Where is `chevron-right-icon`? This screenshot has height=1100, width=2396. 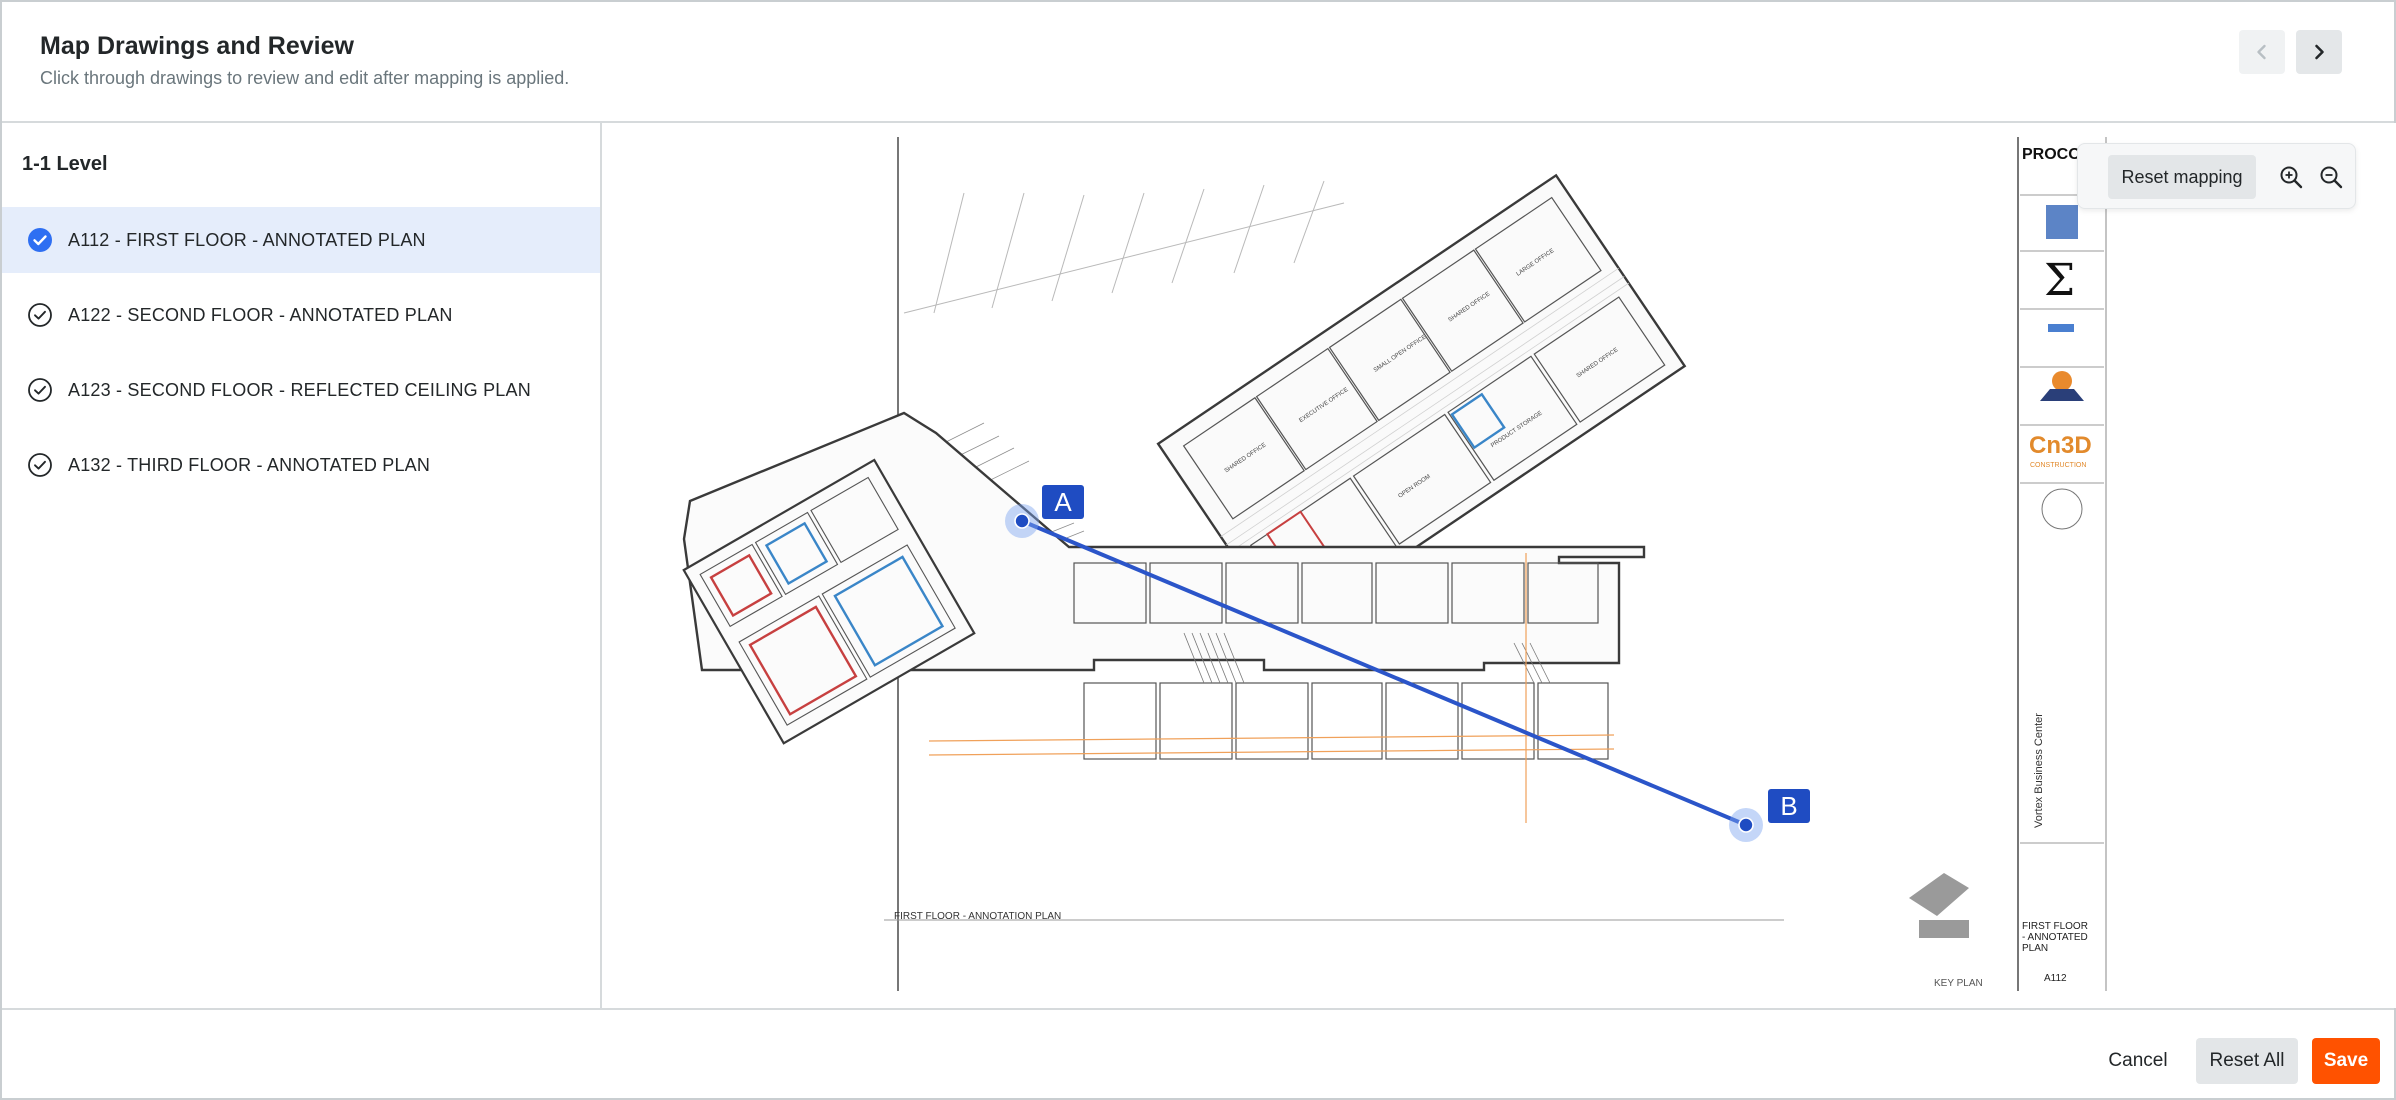 chevron-right-icon is located at coordinates (2319, 52).